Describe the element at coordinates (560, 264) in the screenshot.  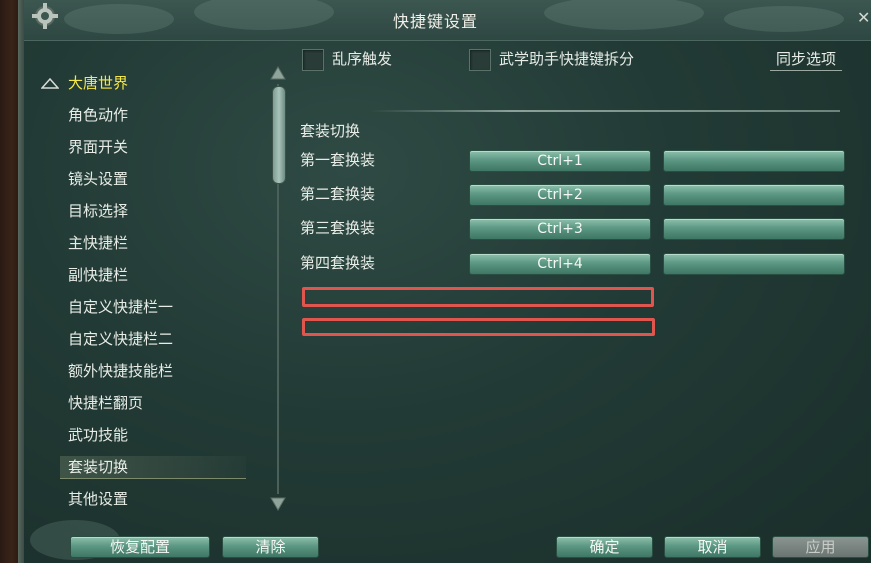
I see `outfit-4-primary-key: Ctrl+4` at that location.